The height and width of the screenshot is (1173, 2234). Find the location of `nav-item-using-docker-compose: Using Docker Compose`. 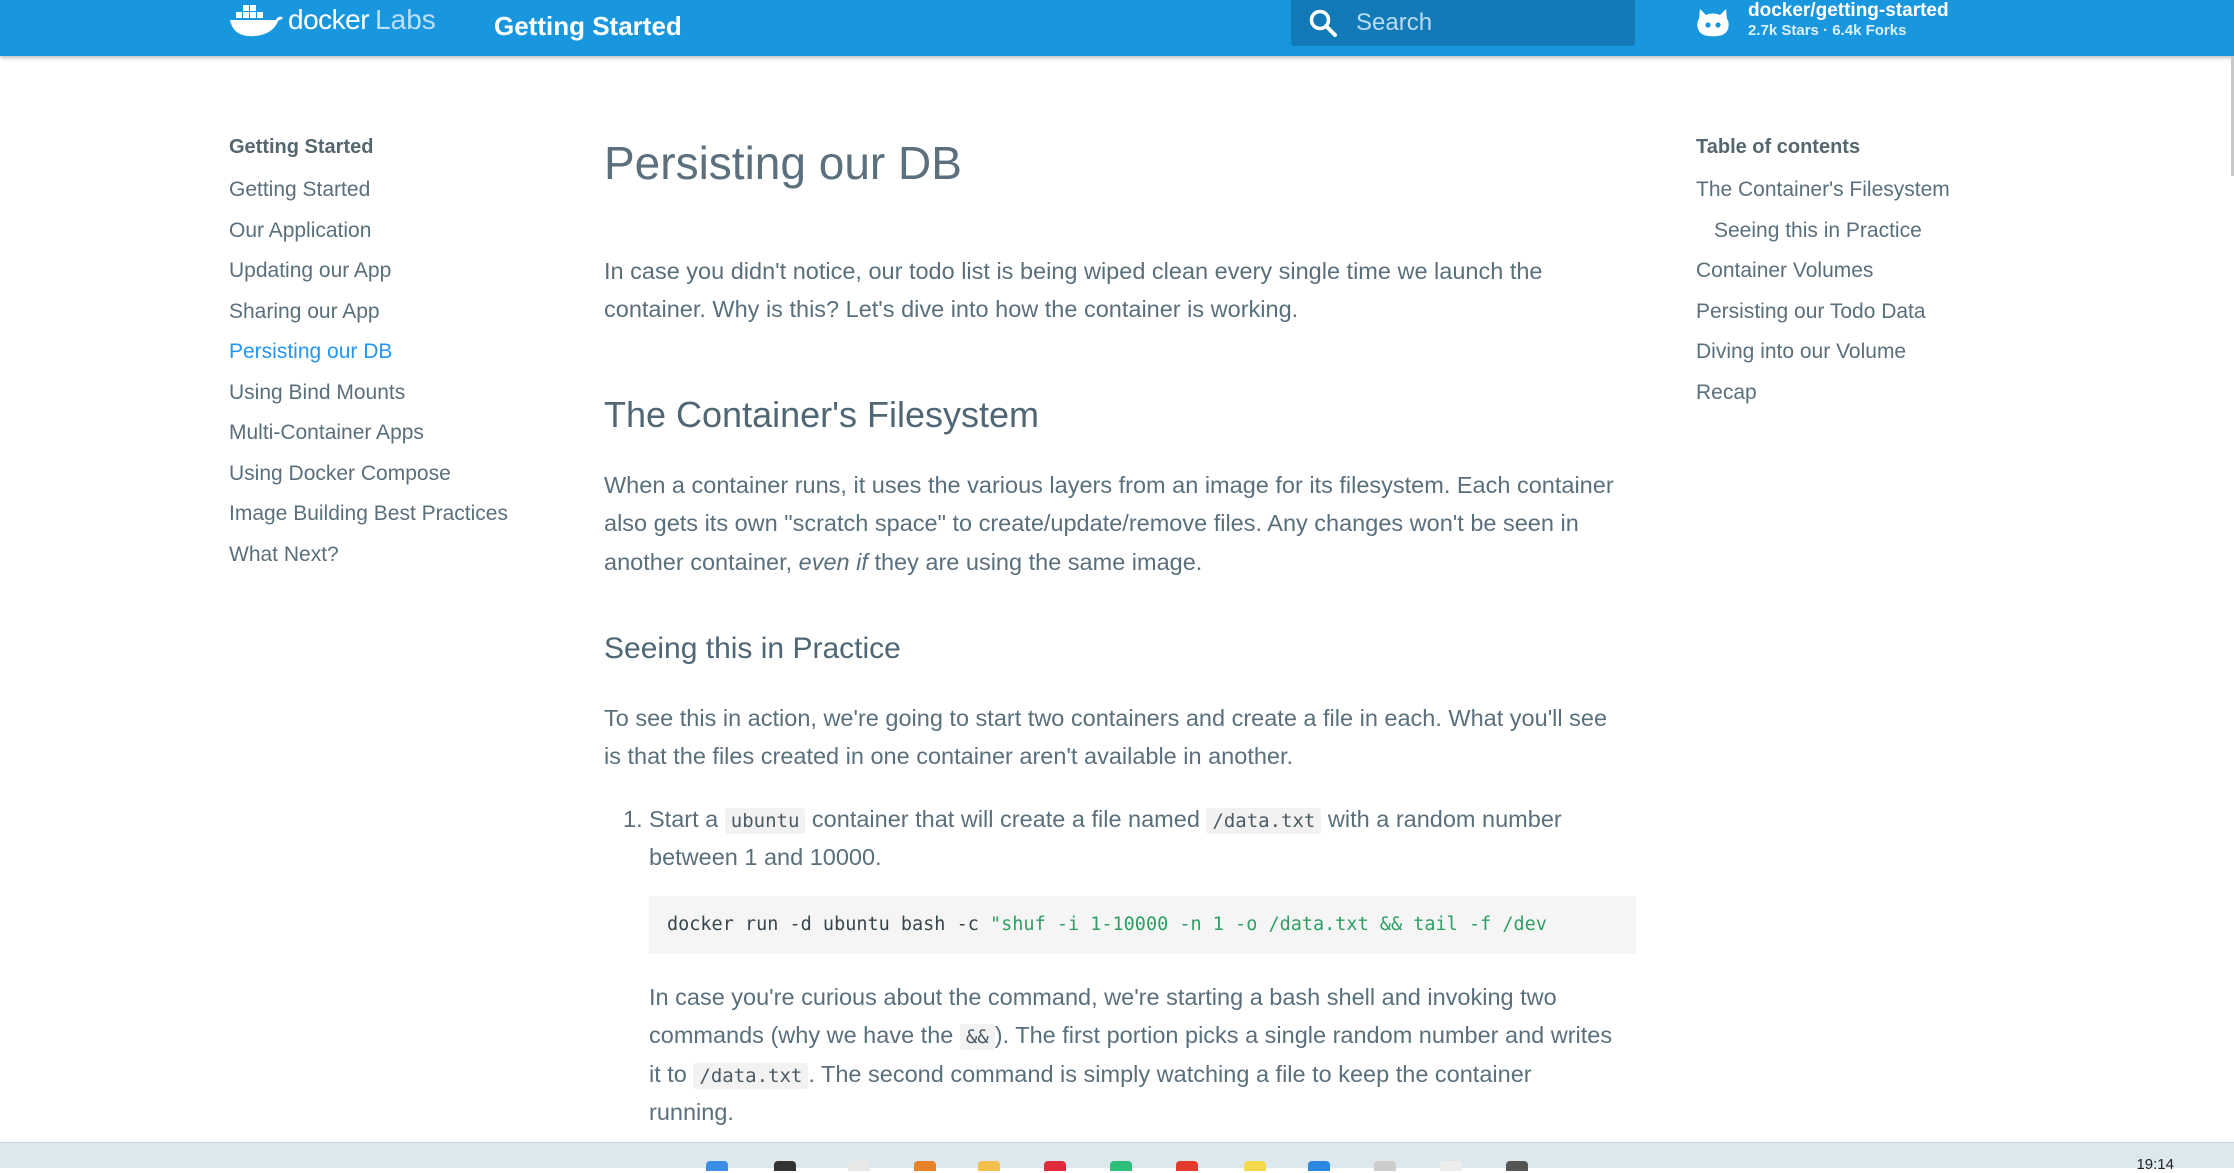

nav-item-using-docker-compose: Using Docker Compose is located at coordinates (389, 482).